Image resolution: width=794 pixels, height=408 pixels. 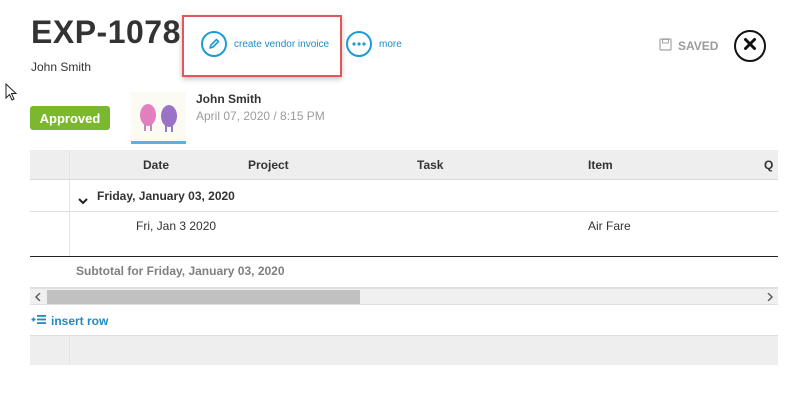 What do you see at coordinates (38, 321) in the screenshot?
I see `insert-row-icon` at bounding box center [38, 321].